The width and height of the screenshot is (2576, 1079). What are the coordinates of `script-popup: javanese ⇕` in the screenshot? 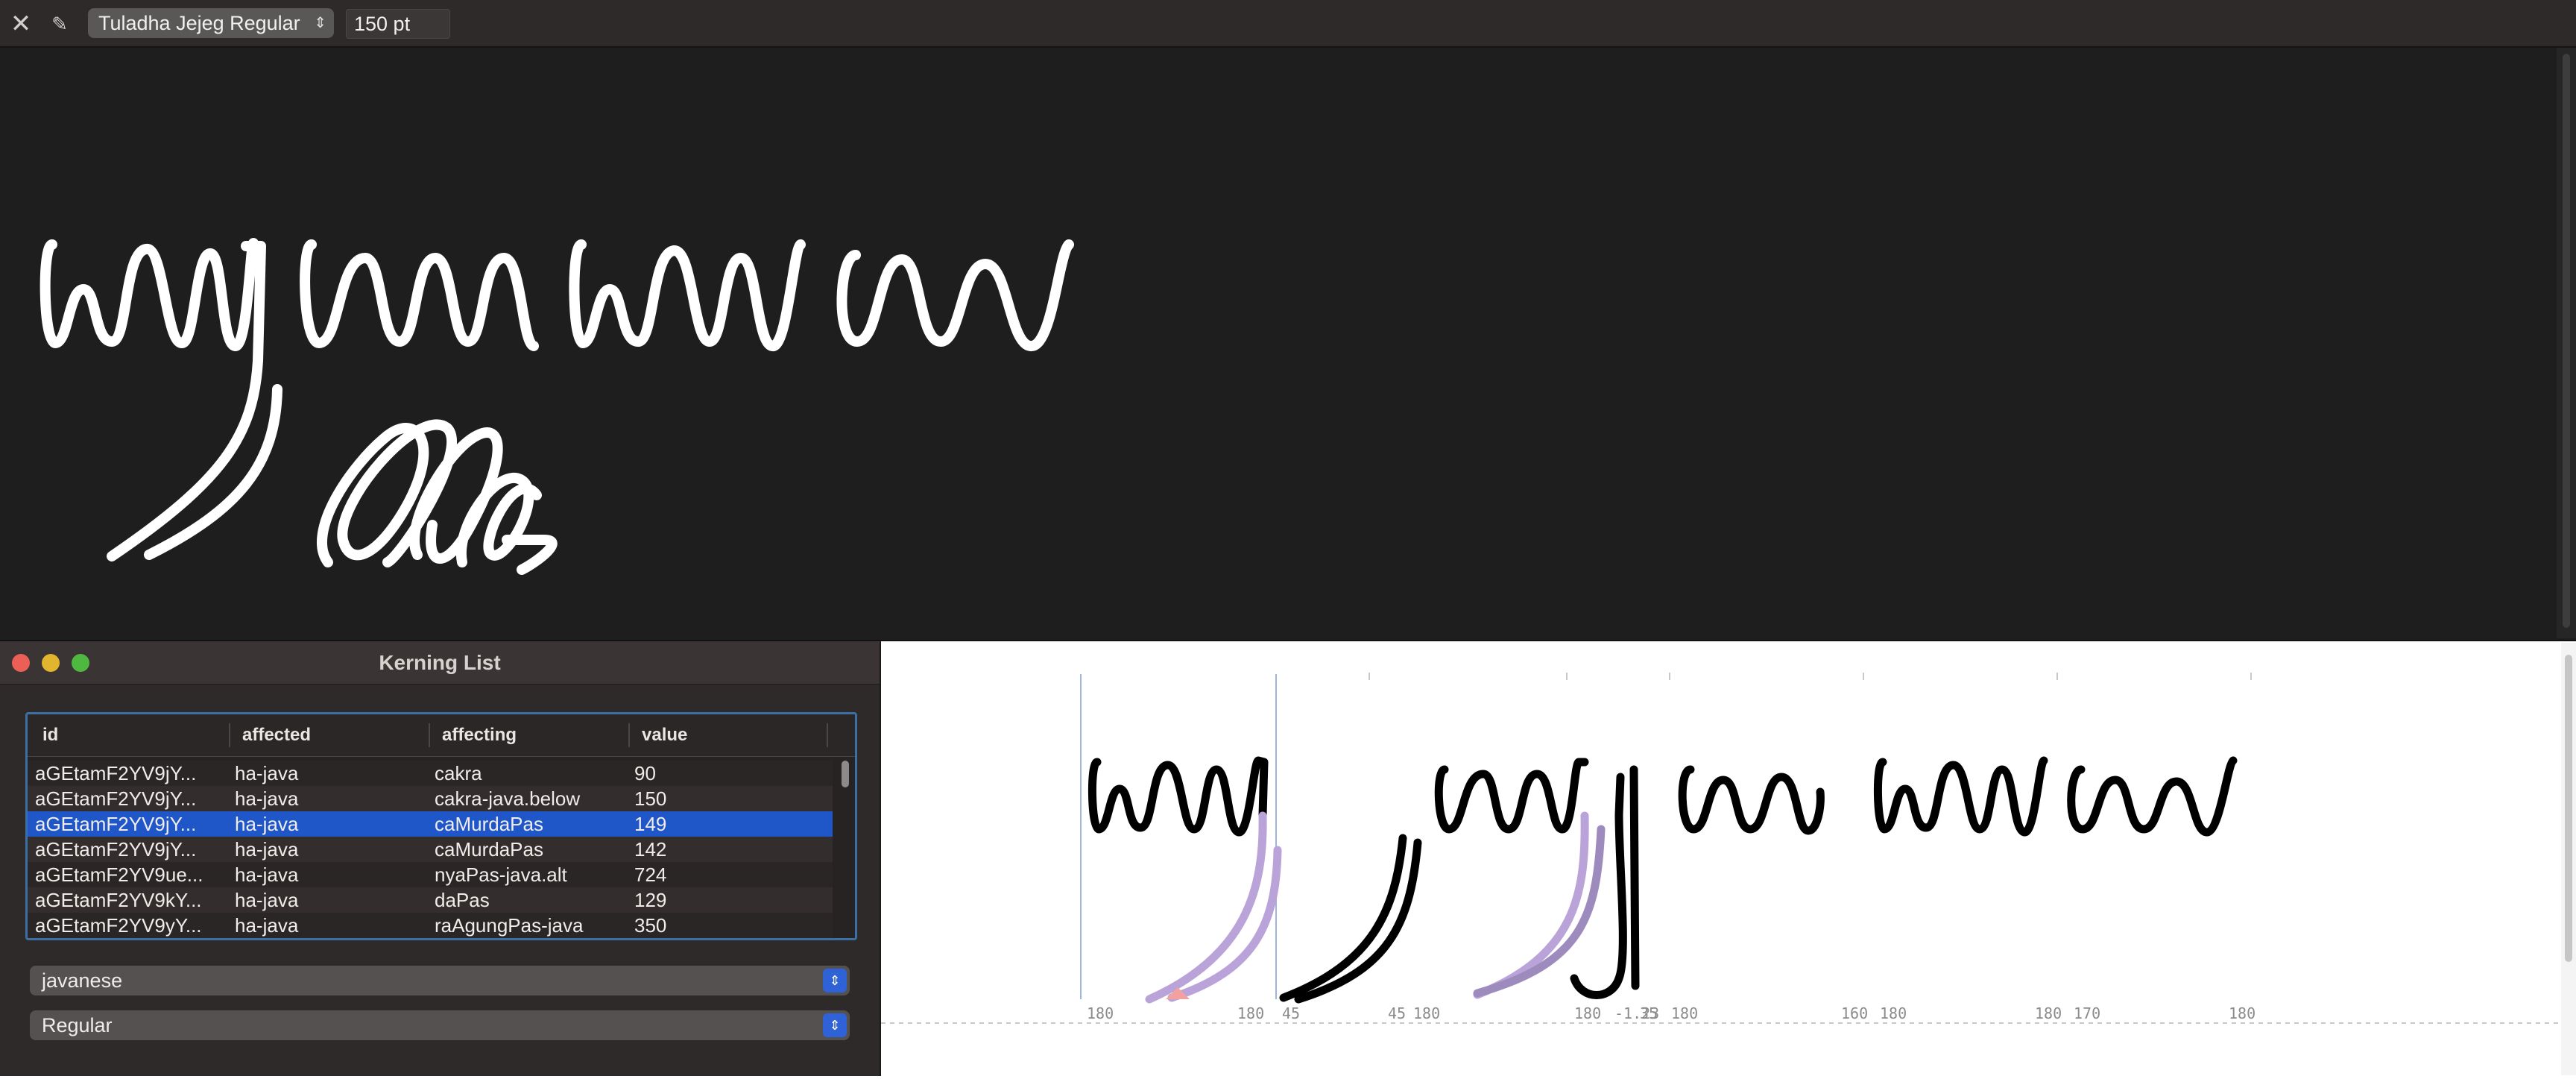 It's located at (440, 980).